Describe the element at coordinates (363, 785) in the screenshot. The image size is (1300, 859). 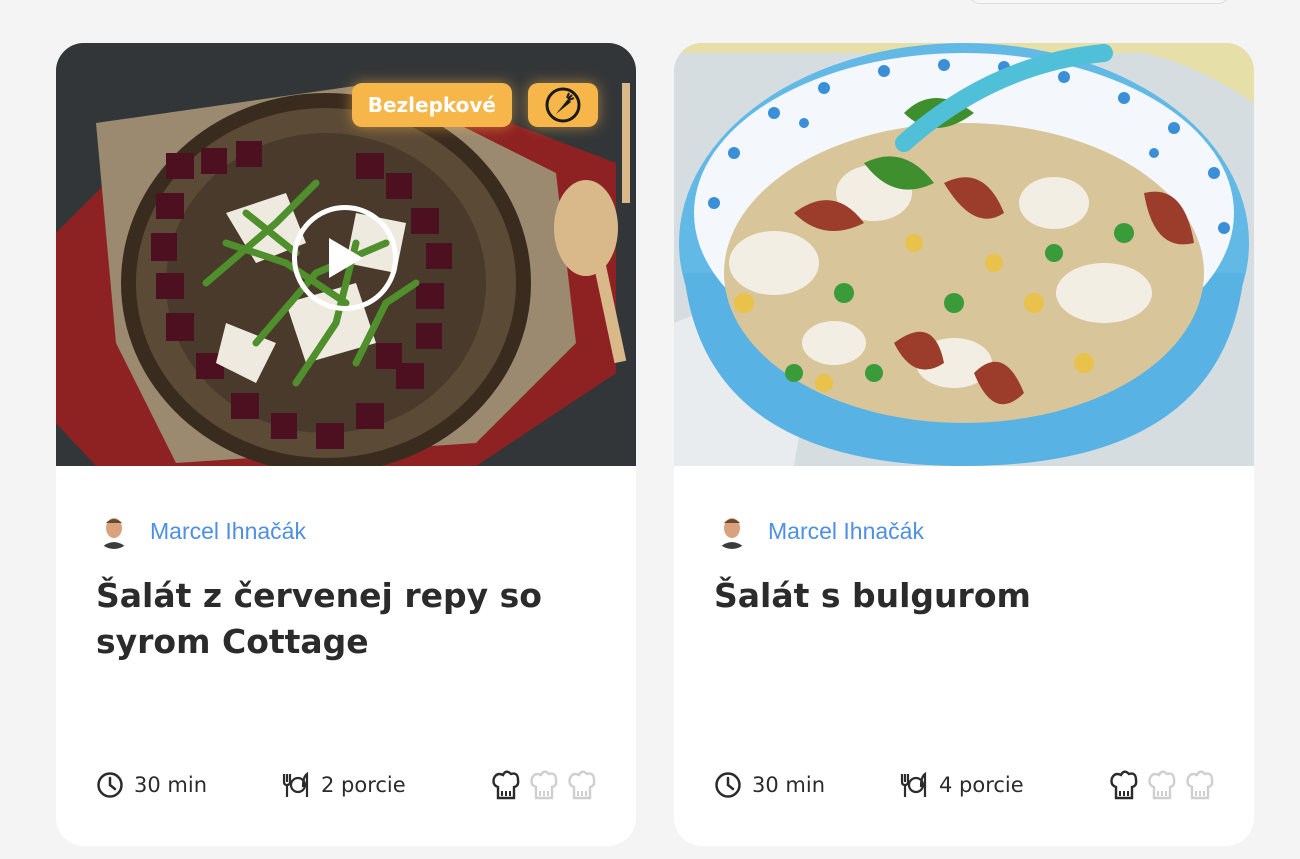
I see `servings-value: 2 porcie` at that location.